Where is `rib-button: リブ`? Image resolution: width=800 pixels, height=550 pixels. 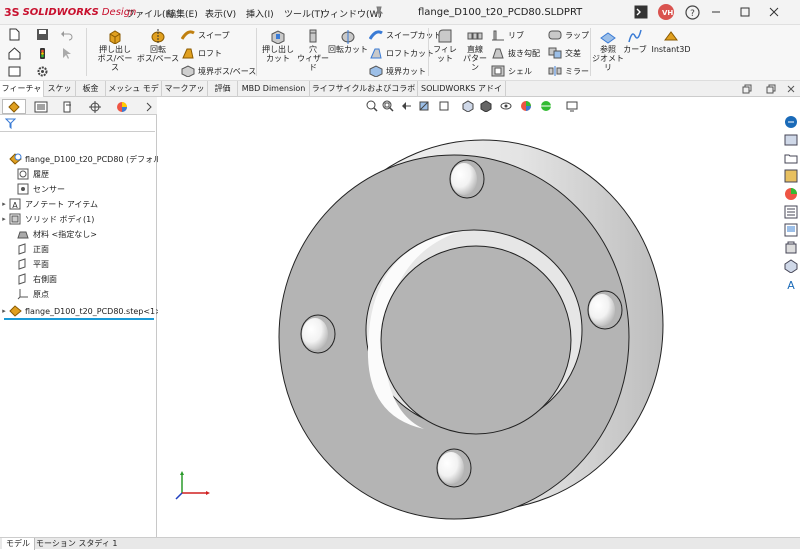 rib-button: リブ is located at coordinates (507, 35).